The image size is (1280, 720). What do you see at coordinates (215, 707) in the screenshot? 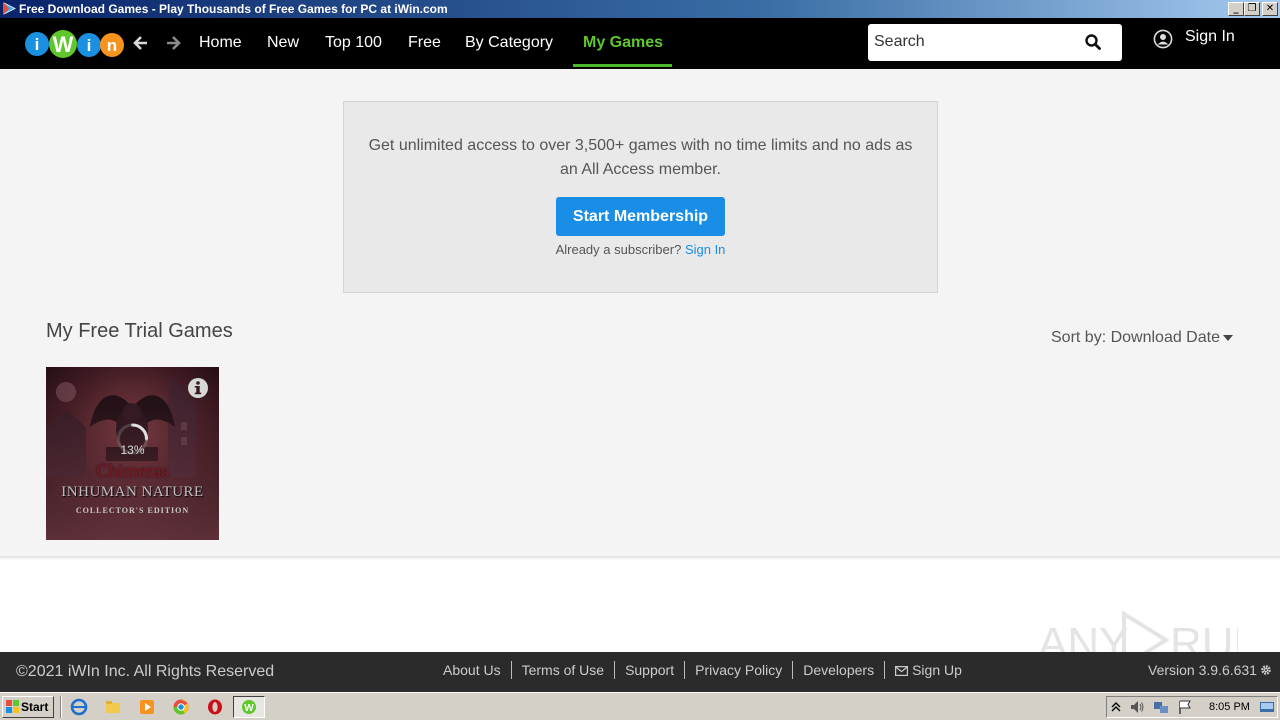
I see `opera-icon` at bounding box center [215, 707].